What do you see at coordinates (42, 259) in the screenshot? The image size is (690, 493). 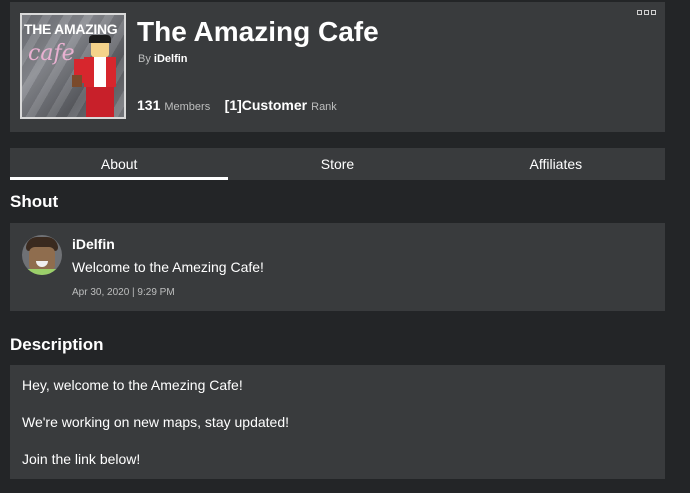 I see `avatar-face` at bounding box center [42, 259].